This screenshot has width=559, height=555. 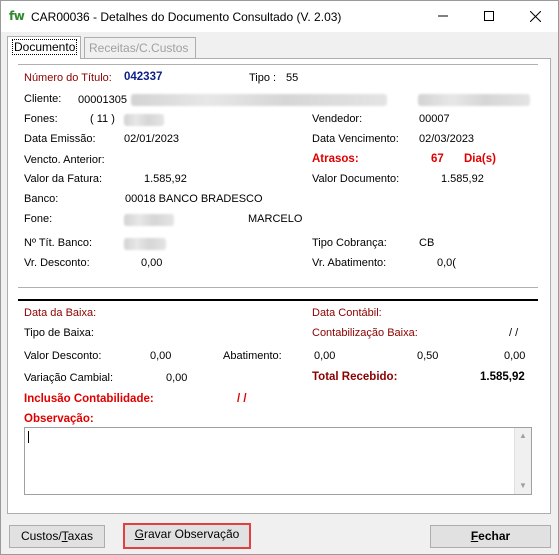 What do you see at coordinates (60, 313) in the screenshot?
I see `data-baixa-label: Data da Baixa:` at bounding box center [60, 313].